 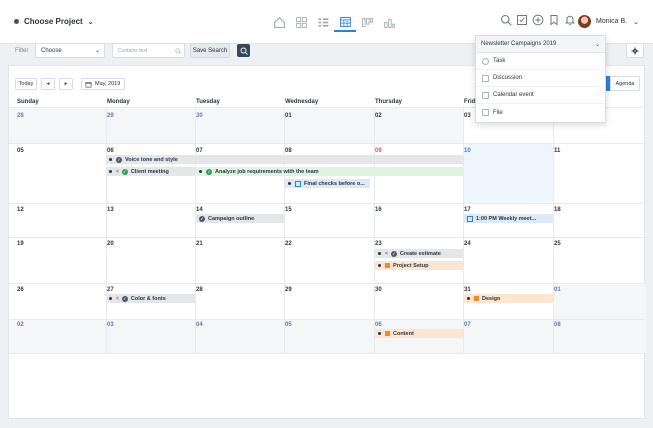 What do you see at coordinates (26, 84) in the screenshot?
I see `today-button: Today` at bounding box center [26, 84].